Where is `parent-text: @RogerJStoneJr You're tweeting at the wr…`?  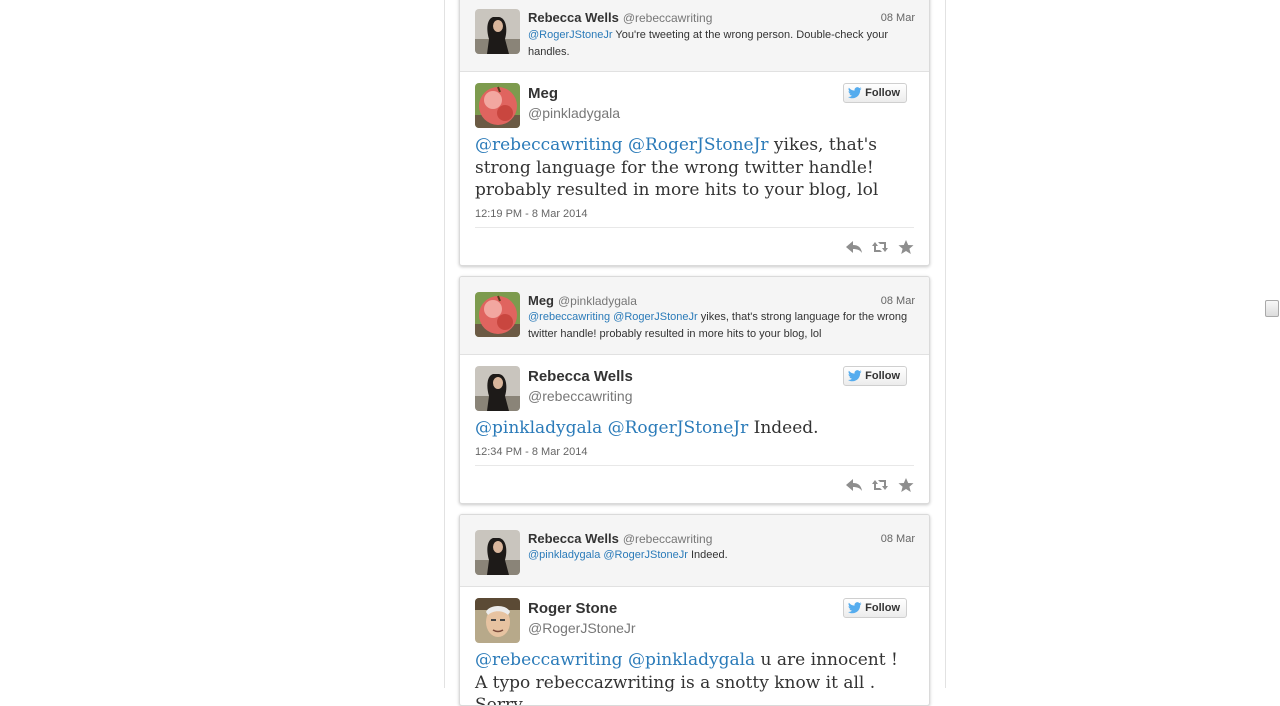 parent-text: @RogerJStoneJr You're tweeting at the wr… is located at coordinates (718, 44).